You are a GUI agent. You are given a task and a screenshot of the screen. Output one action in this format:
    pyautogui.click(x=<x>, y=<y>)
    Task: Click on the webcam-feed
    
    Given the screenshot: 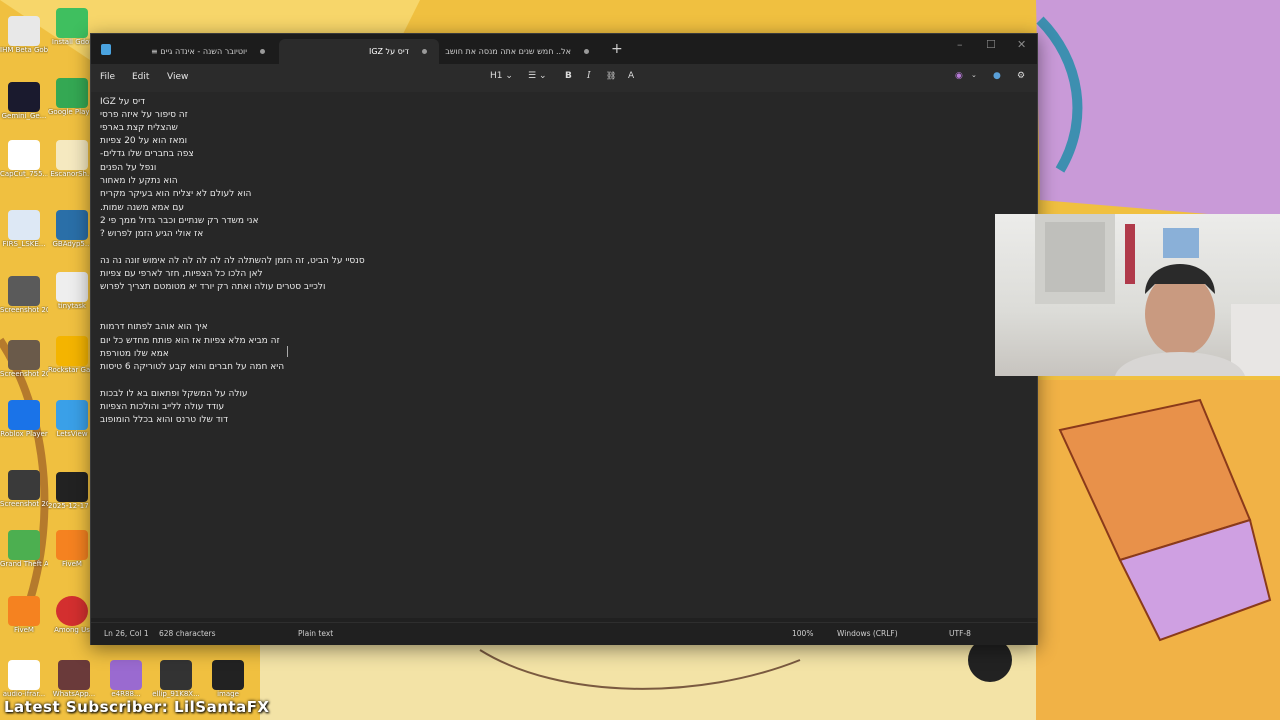 What is the action you would take?
    pyautogui.click(x=1157, y=295)
    